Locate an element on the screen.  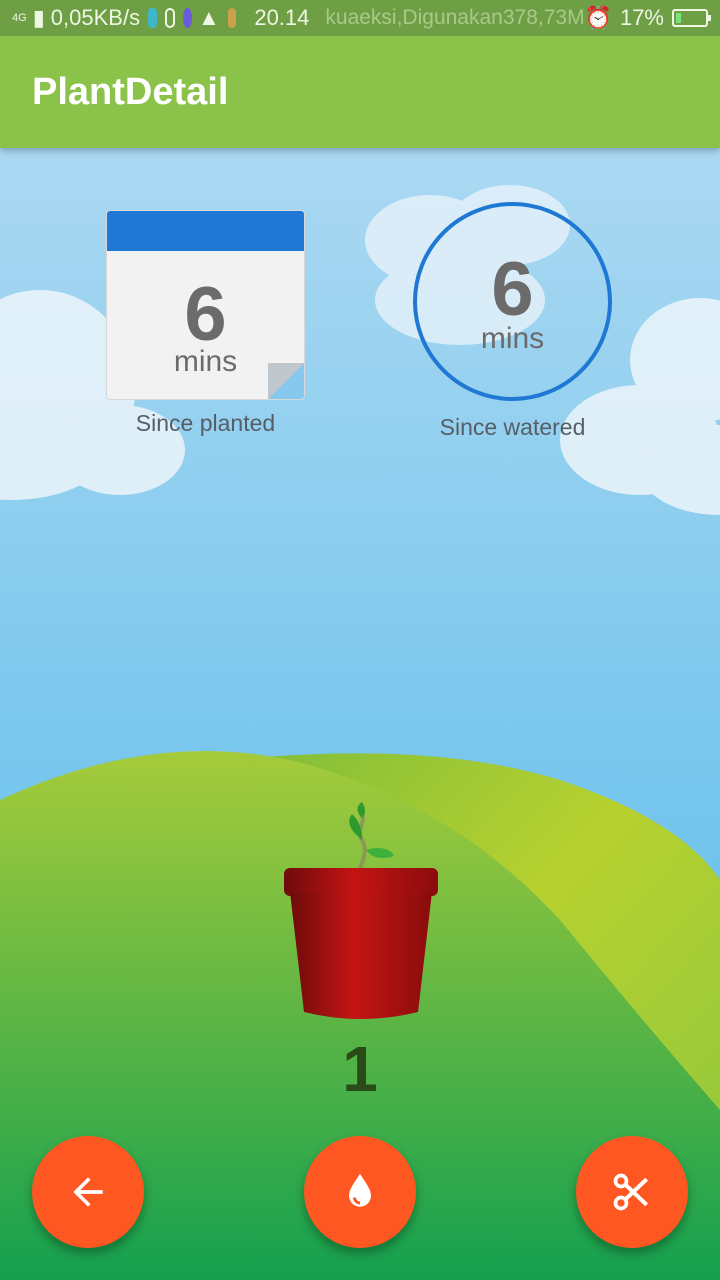
app-icon is located at coordinates (187, 18).